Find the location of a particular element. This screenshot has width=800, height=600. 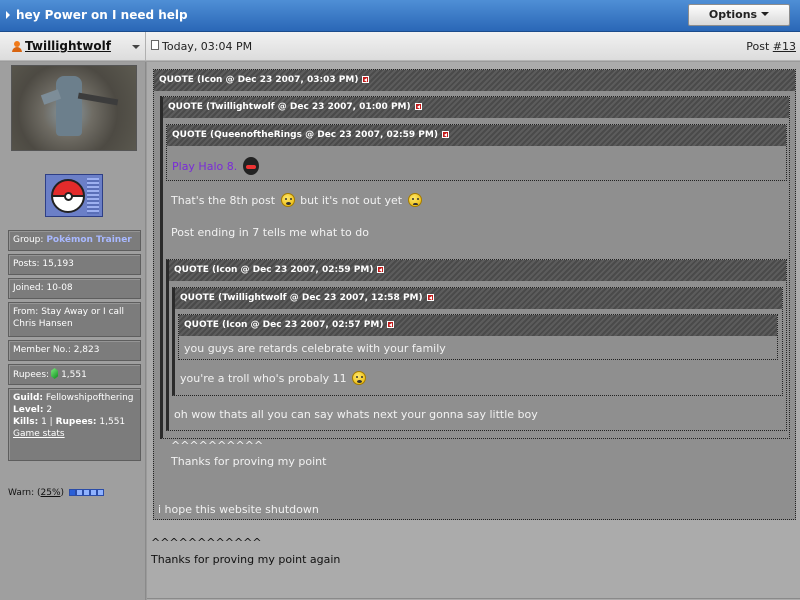

post-timestamp: Today, 03:04 PM is located at coordinates (207, 46).